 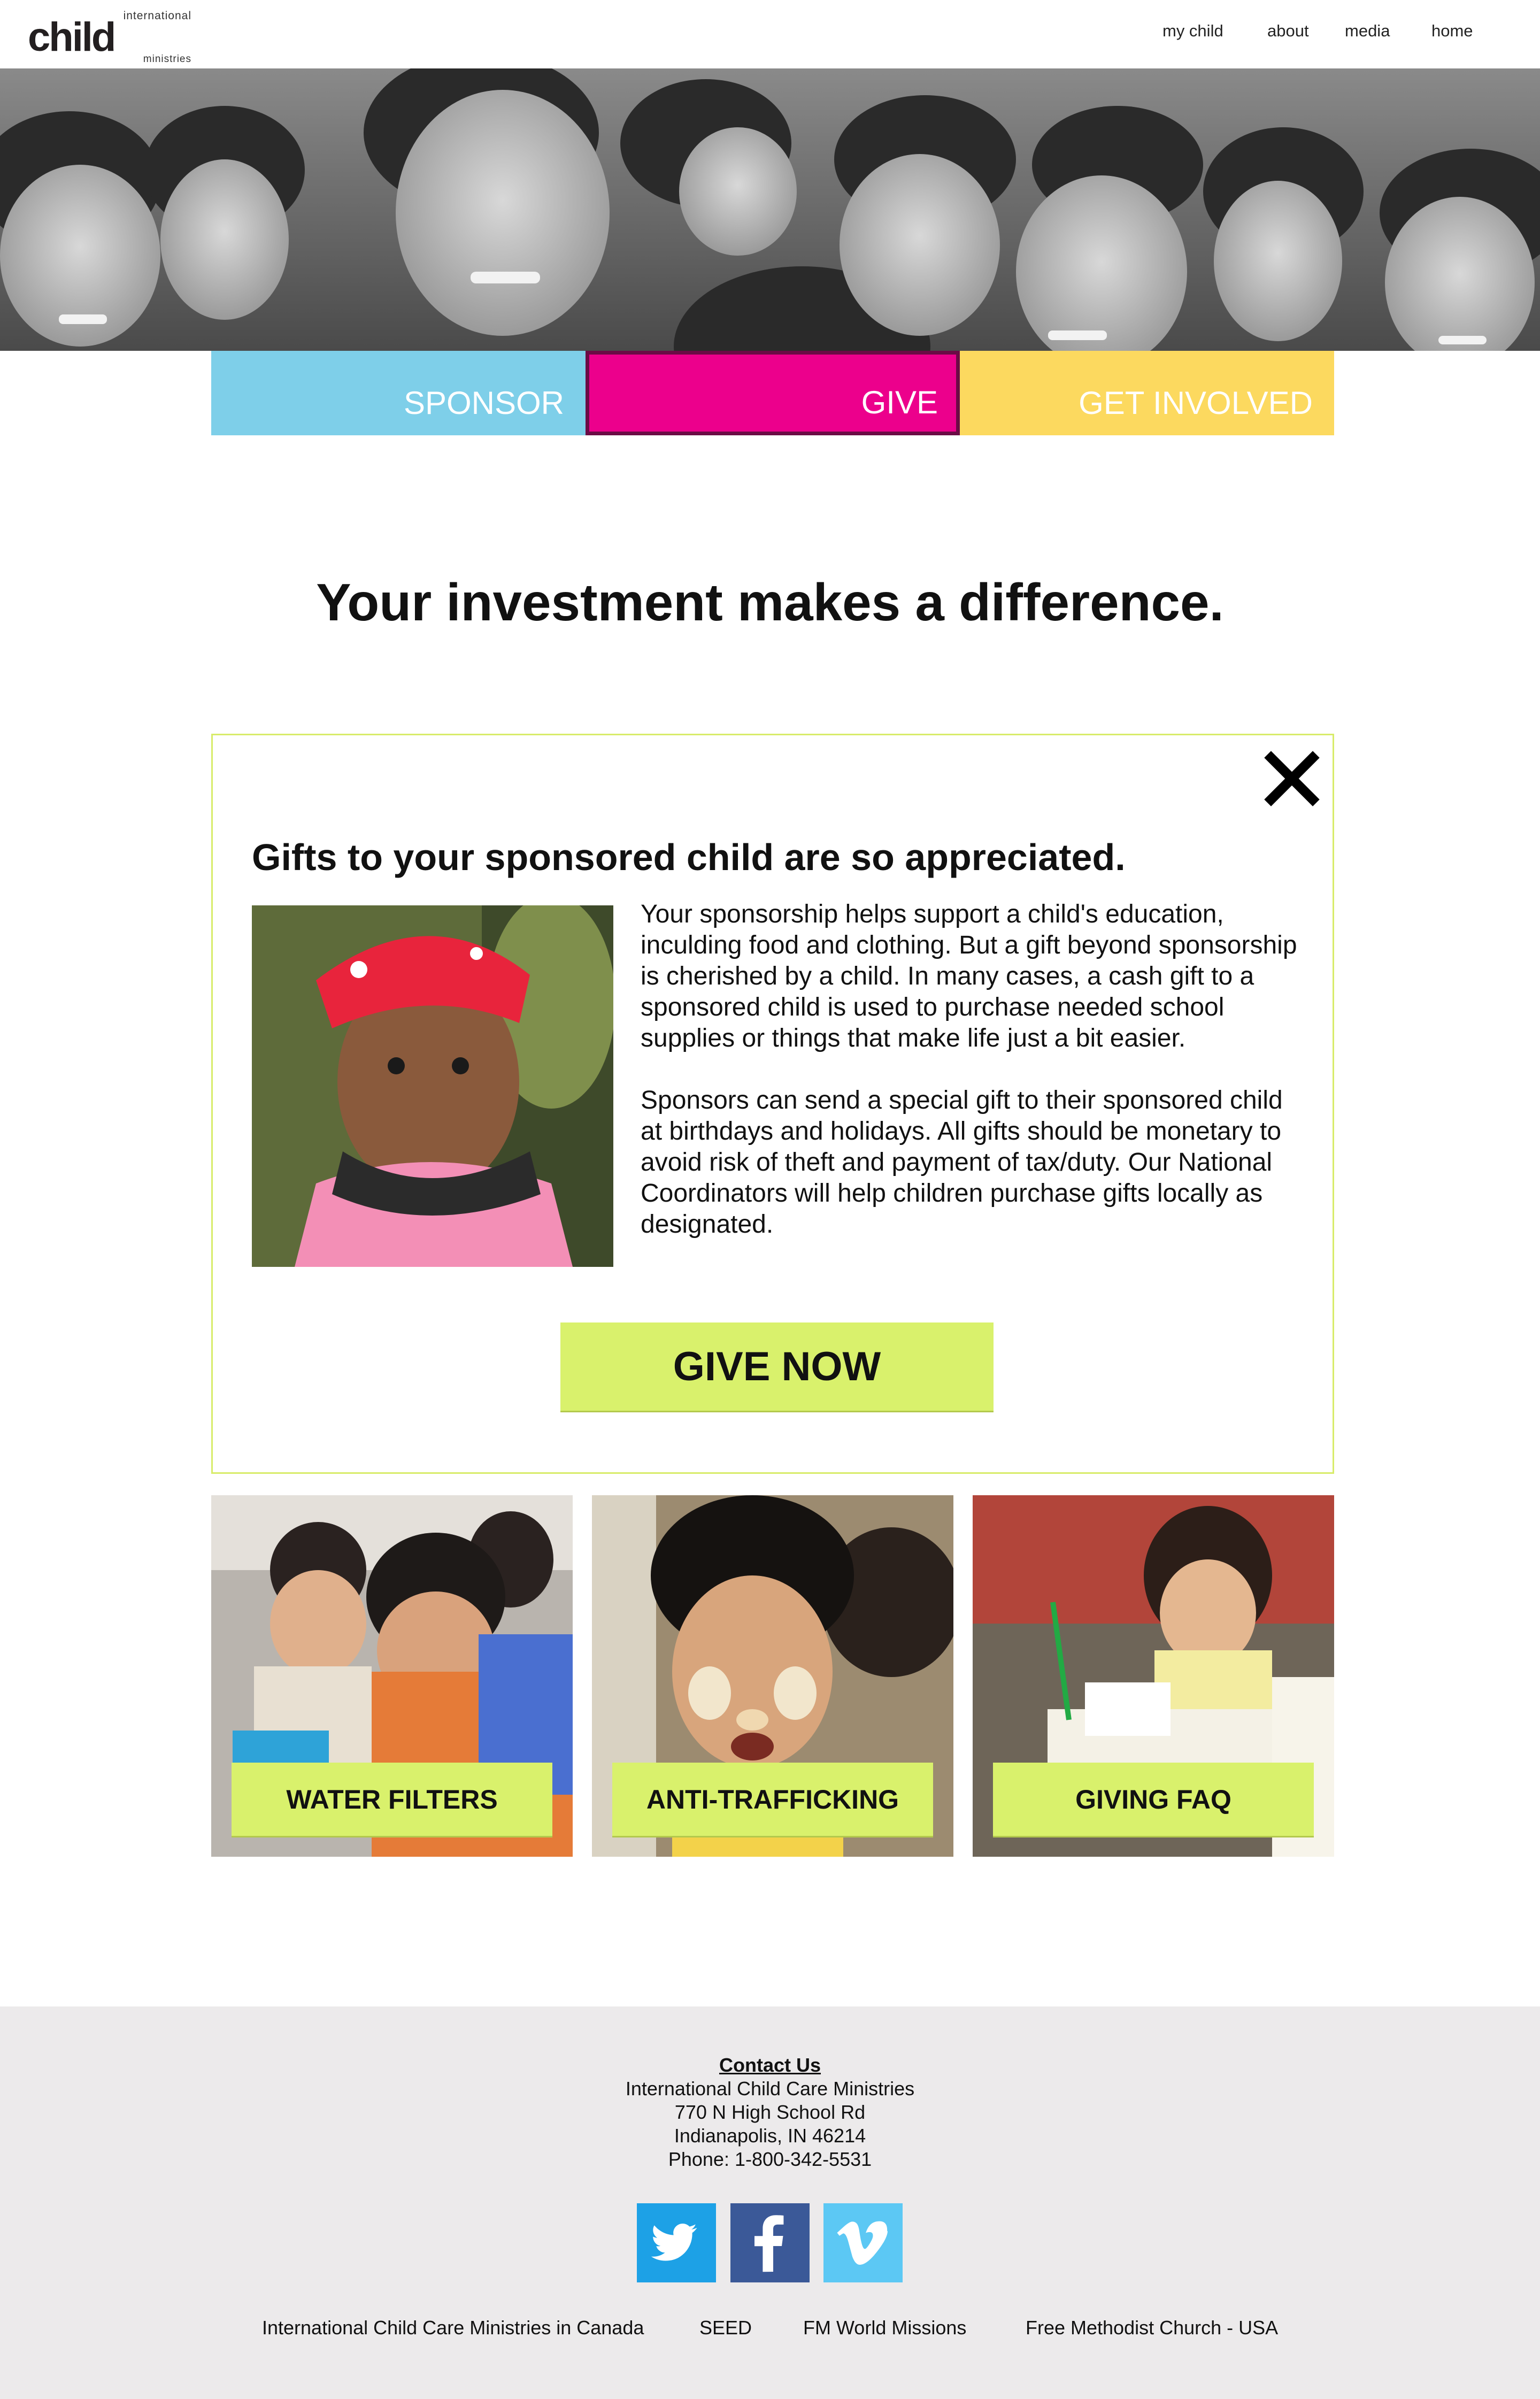 I want to click on vimeo-icon, so click(x=863, y=2242).